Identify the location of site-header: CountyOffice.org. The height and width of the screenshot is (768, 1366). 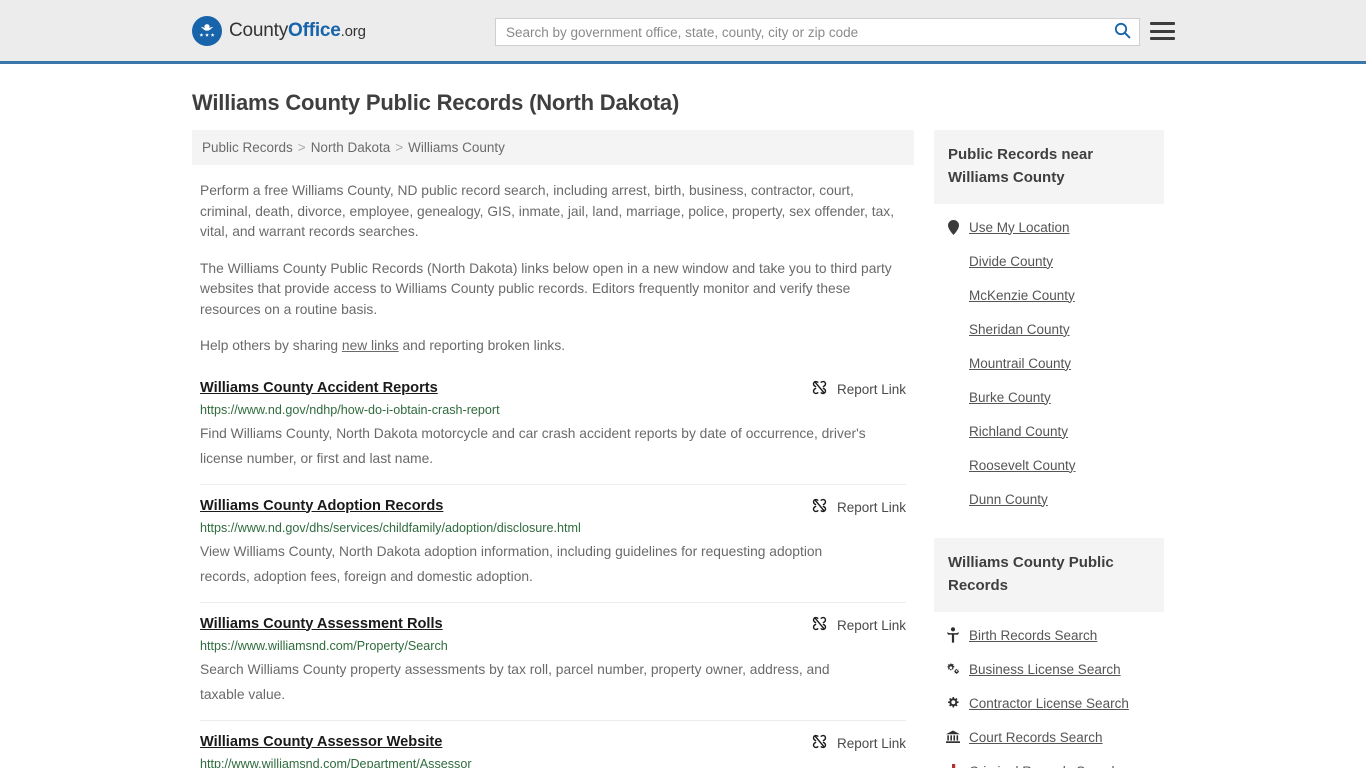
(683, 32).